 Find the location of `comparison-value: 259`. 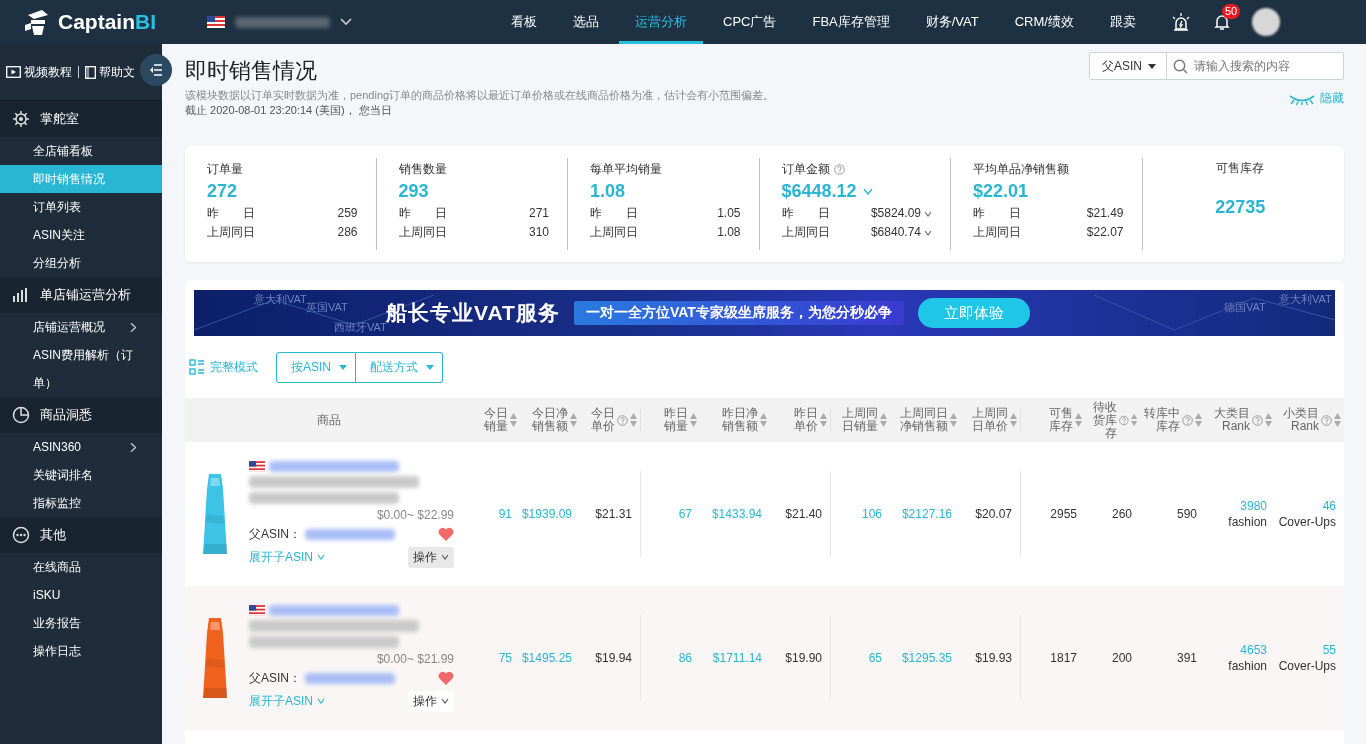

comparison-value: 259 is located at coordinates (347, 213).